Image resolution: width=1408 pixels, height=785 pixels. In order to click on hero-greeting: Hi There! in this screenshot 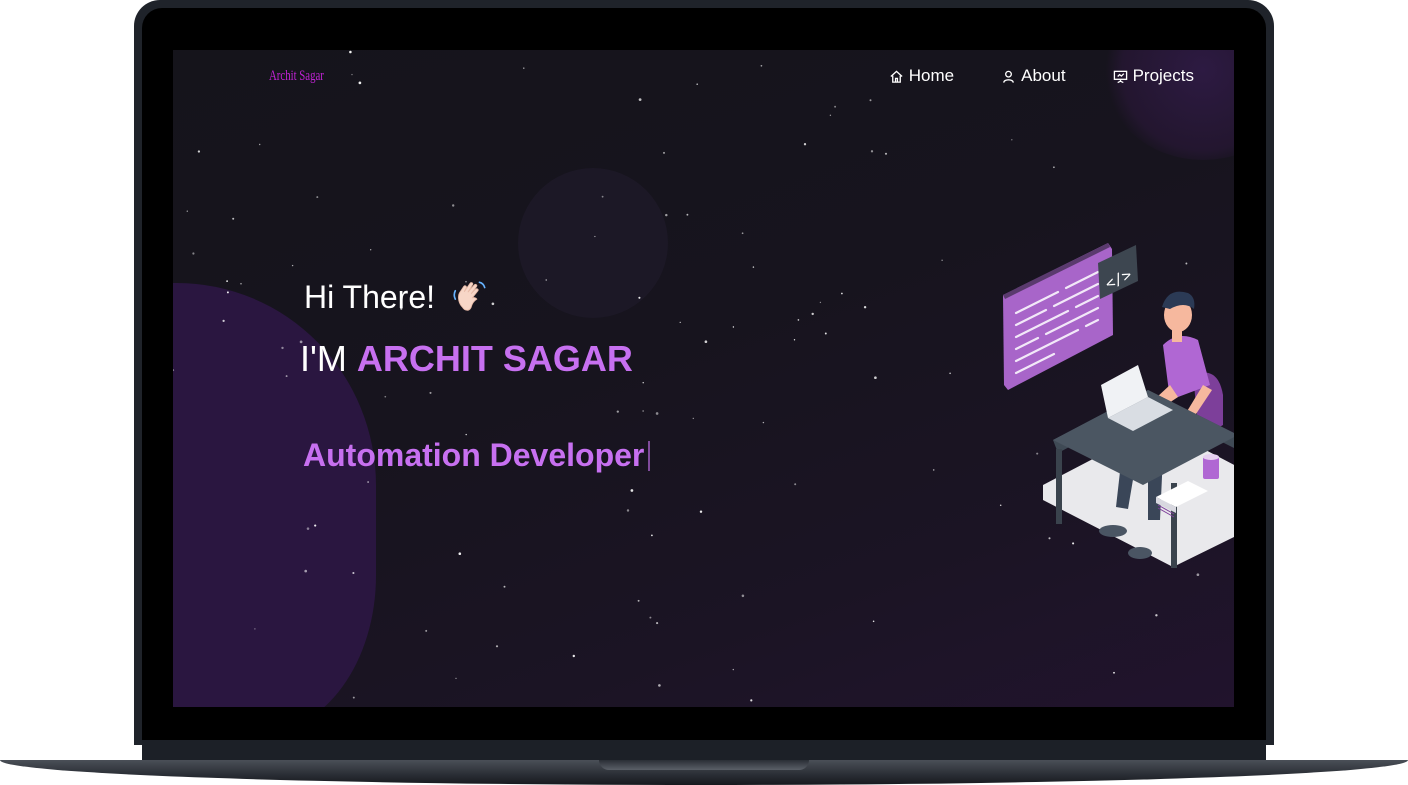, I will do `click(397, 297)`.